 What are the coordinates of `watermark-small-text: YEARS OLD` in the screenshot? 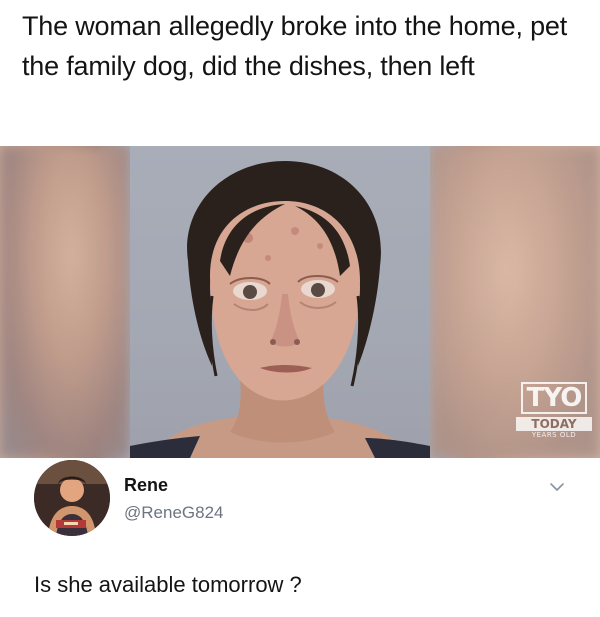 It's located at (554, 435).